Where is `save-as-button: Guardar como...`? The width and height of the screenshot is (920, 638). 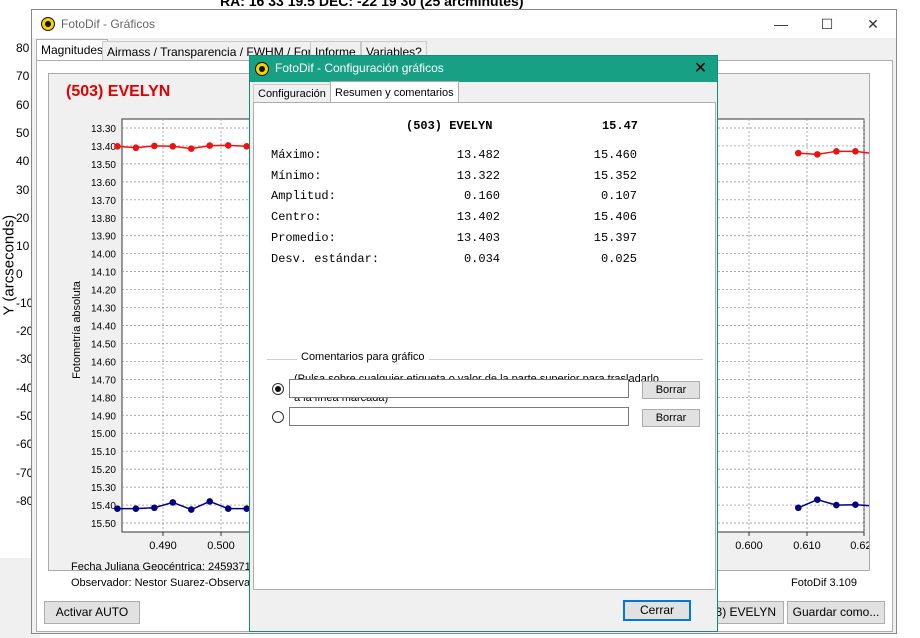
save-as-button: Guardar como... is located at coordinates (836, 612).